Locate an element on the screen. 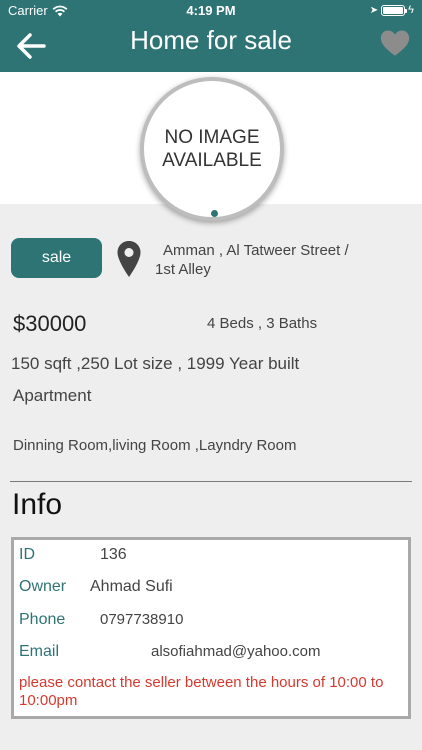 Image resolution: width=422 pixels, height=750 pixels. email-value: alsofiahmad@yahoo.com is located at coordinates (235, 651).